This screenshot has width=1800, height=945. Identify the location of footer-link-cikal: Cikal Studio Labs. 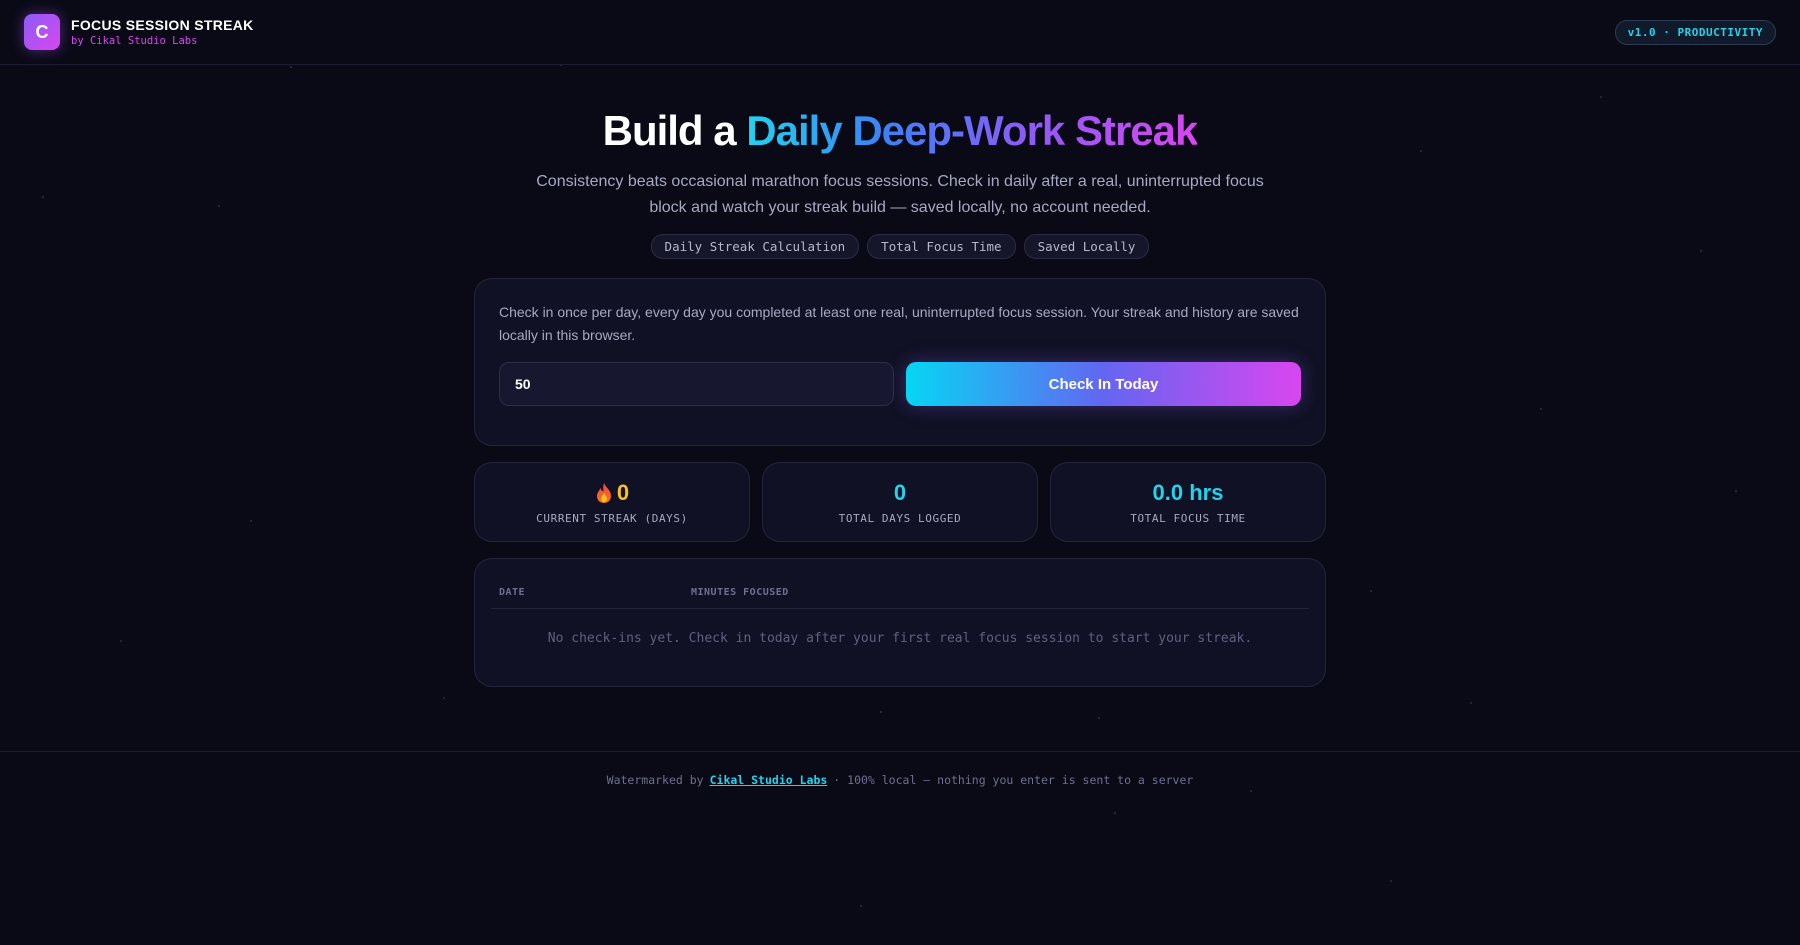
(769, 780).